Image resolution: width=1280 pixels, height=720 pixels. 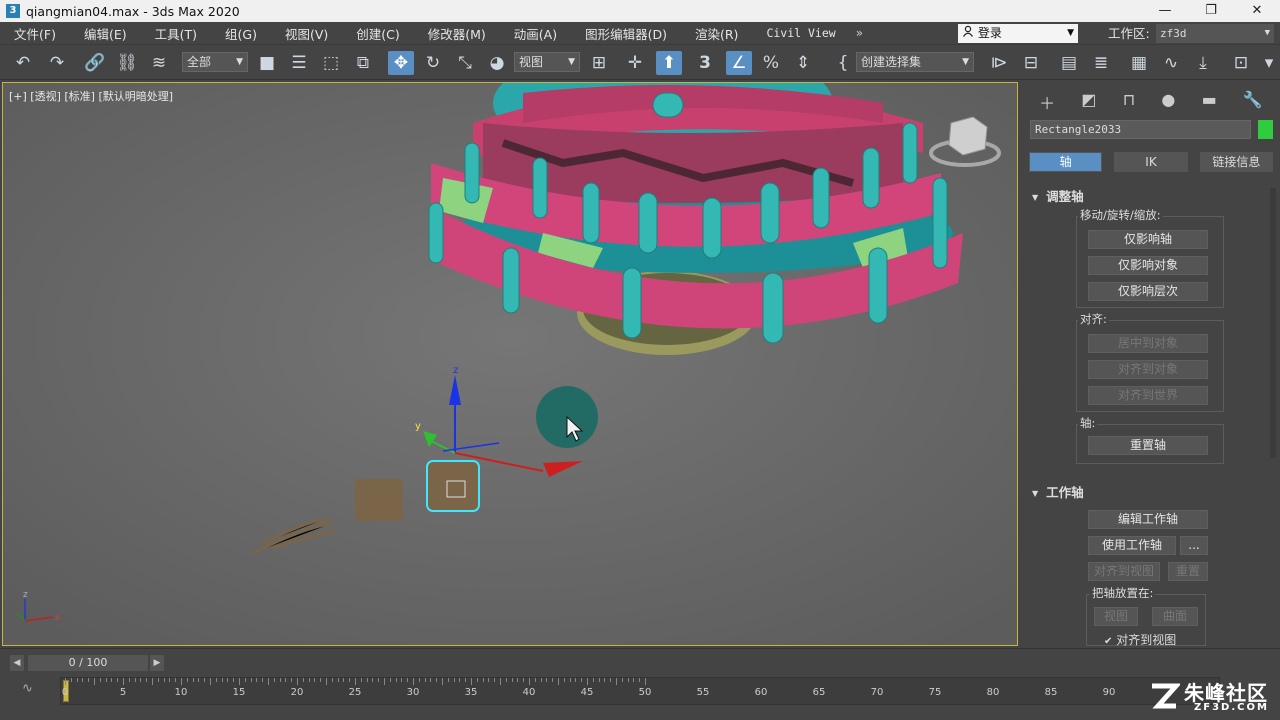 I want to click on working-pivot-rollout: 工作轴, so click(x=1058, y=491).